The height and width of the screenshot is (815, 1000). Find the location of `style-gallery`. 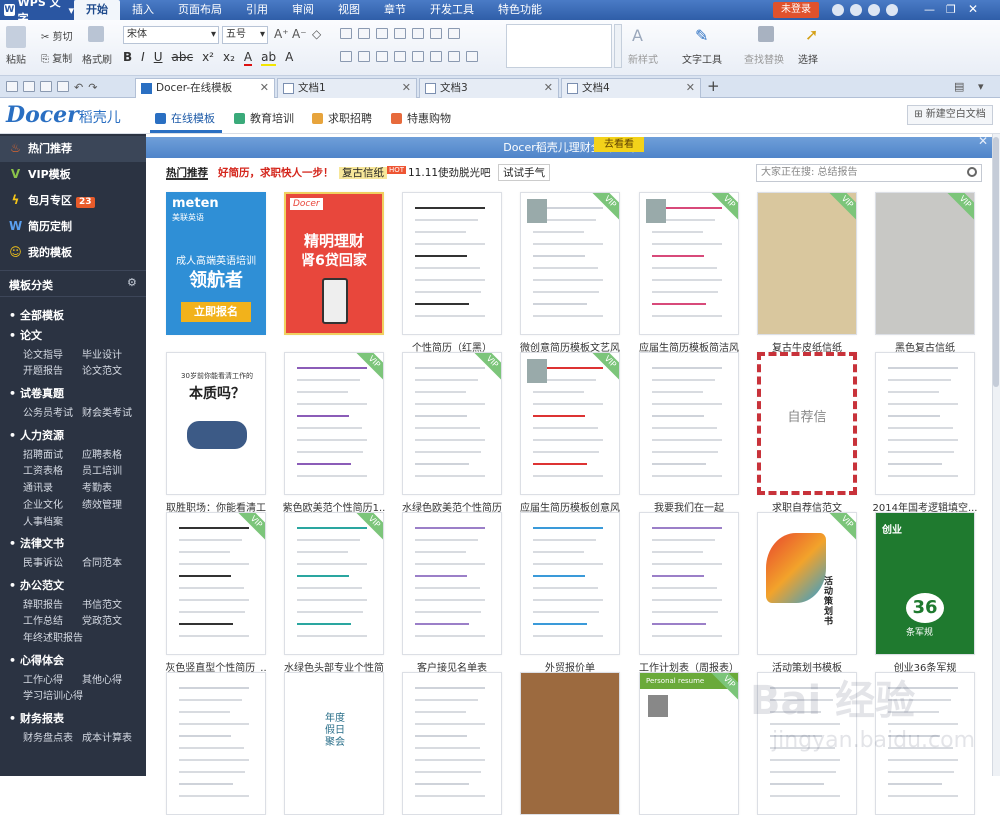

style-gallery is located at coordinates (559, 46).